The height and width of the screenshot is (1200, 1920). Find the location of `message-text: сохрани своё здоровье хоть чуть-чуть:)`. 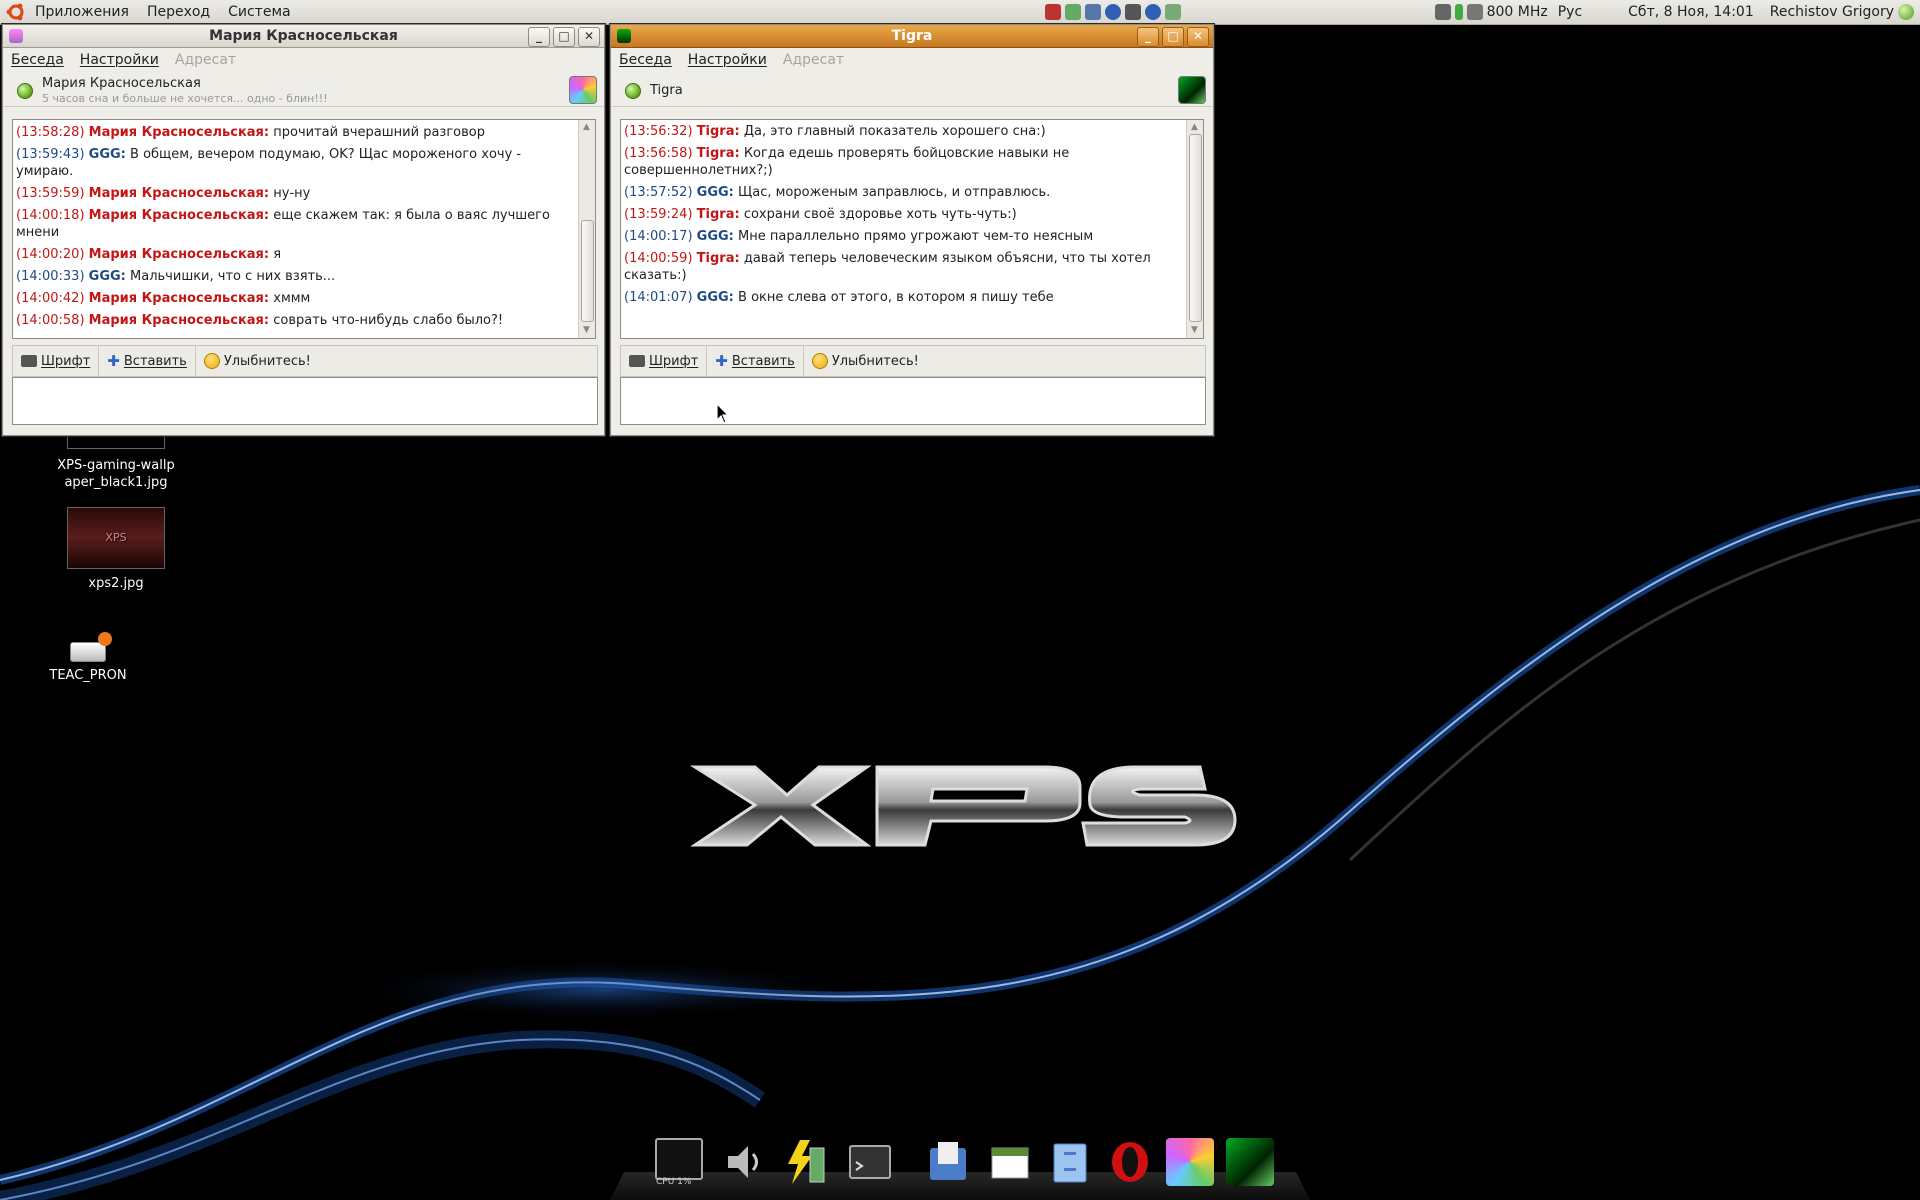

message-text: сохрани своё здоровье хоть чуть-чуть:) is located at coordinates (880, 214).